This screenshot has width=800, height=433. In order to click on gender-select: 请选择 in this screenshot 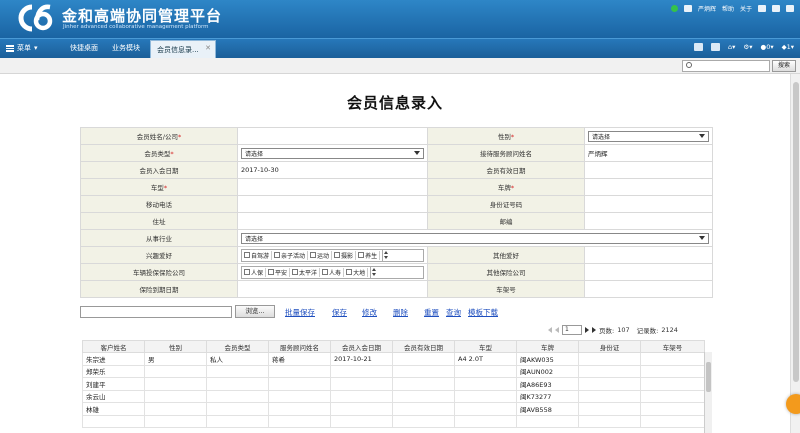, I will do `click(648, 136)`.